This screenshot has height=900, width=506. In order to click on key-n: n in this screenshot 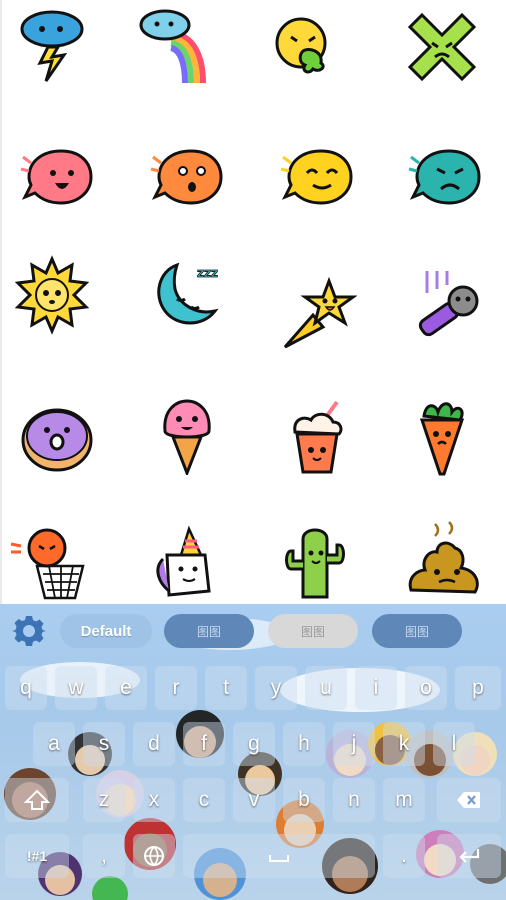, I will do `click(354, 800)`.